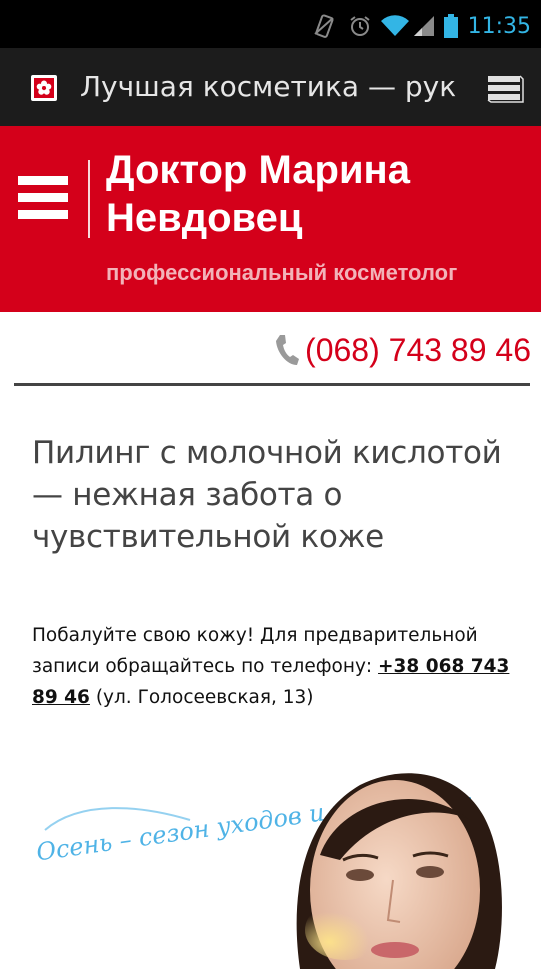 This screenshot has height=969, width=541. What do you see at coordinates (395, 26) in the screenshot?
I see `wifi-icon` at bounding box center [395, 26].